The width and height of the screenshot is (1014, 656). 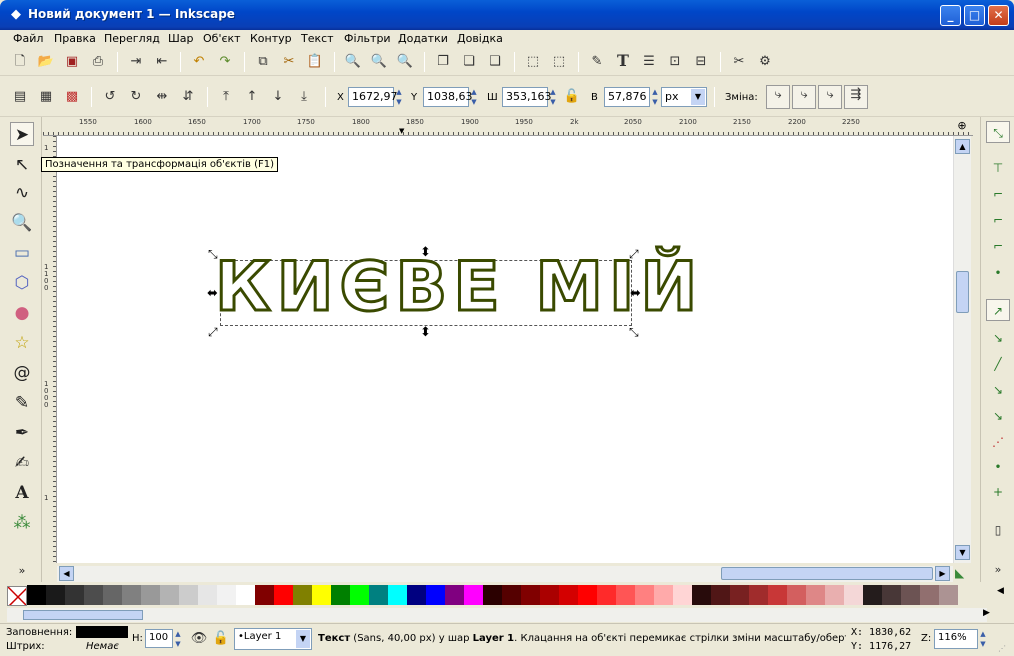 What do you see at coordinates (379, 62) in the screenshot?
I see `zoom-drawing-icon: 🔍` at bounding box center [379, 62].